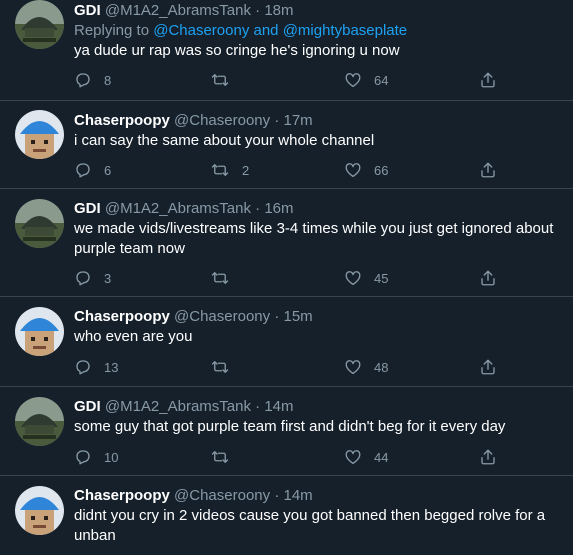 Image resolution: width=573 pixels, height=555 pixels. Describe the element at coordinates (366, 170) in the screenshot. I see `like-button: 66` at that location.